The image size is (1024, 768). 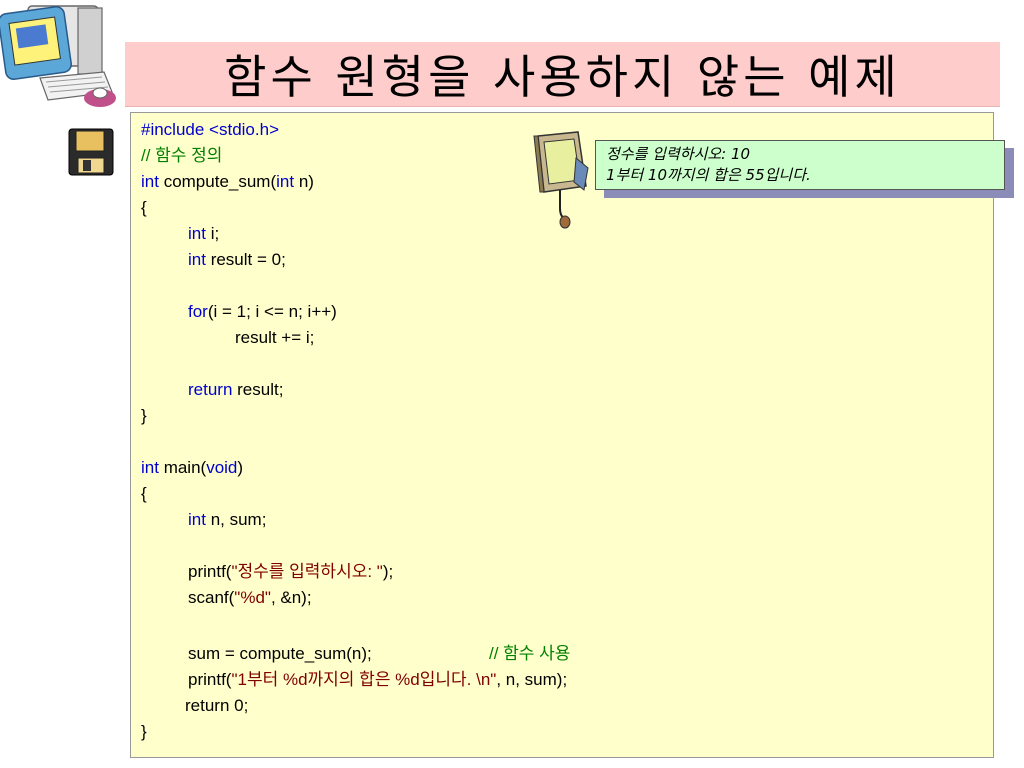 What do you see at coordinates (304, 181) in the screenshot?
I see `parameter: n)` at bounding box center [304, 181].